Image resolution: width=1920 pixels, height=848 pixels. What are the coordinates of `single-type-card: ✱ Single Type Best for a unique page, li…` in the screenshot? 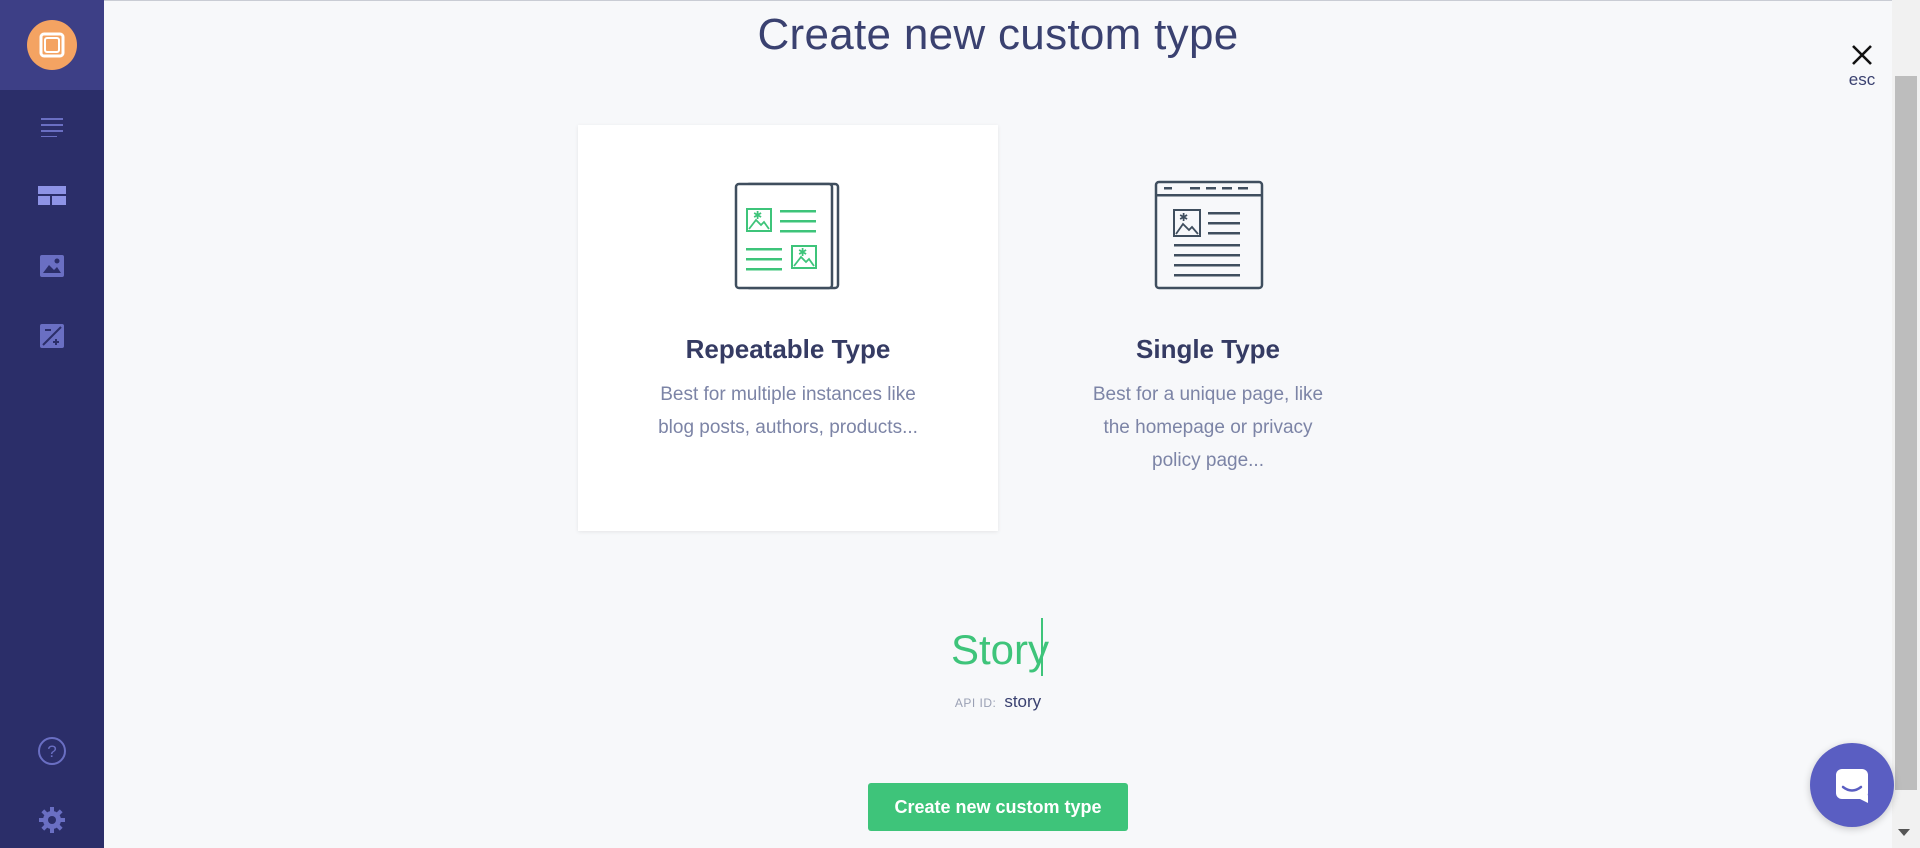 It's located at (1208, 328).